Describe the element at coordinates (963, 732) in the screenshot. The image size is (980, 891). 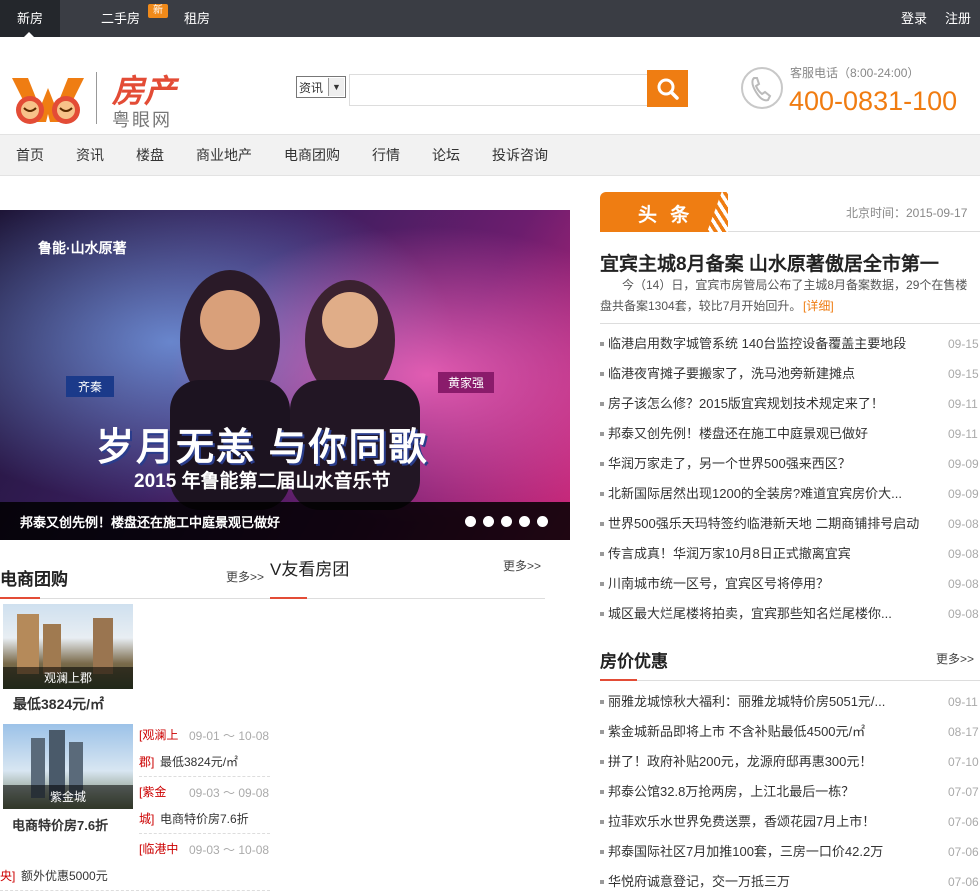
I see `deal-item-date: 08-17` at that location.